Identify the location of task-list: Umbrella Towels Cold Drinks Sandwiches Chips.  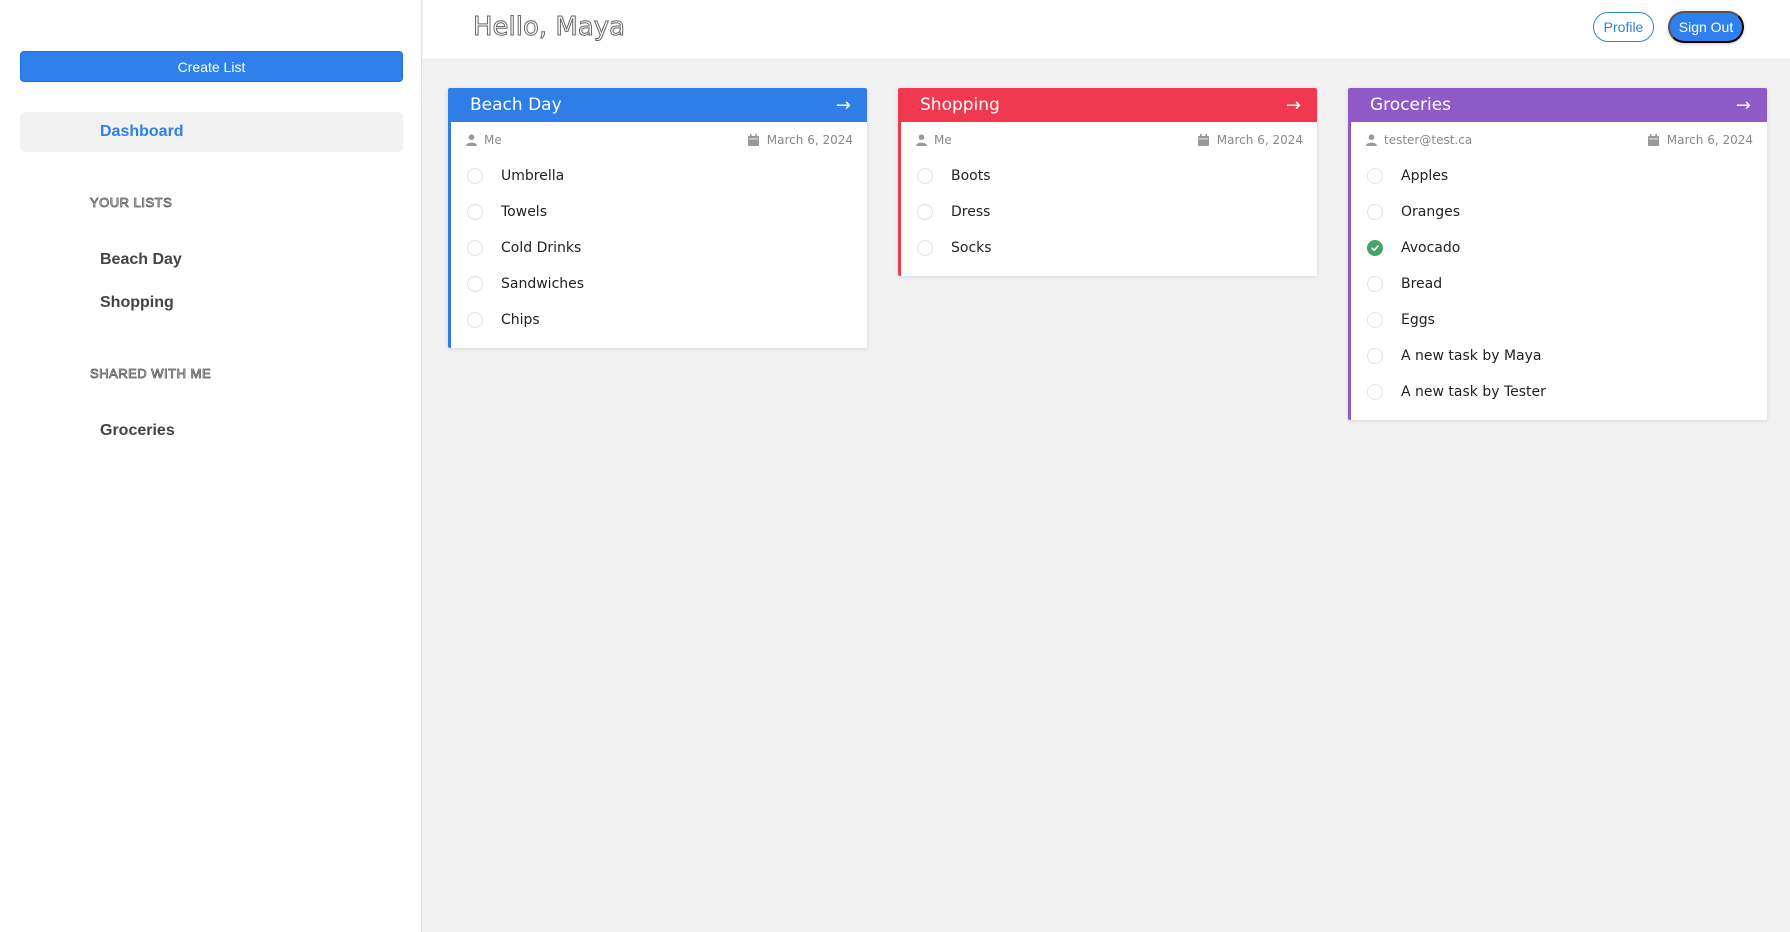
(659, 253).